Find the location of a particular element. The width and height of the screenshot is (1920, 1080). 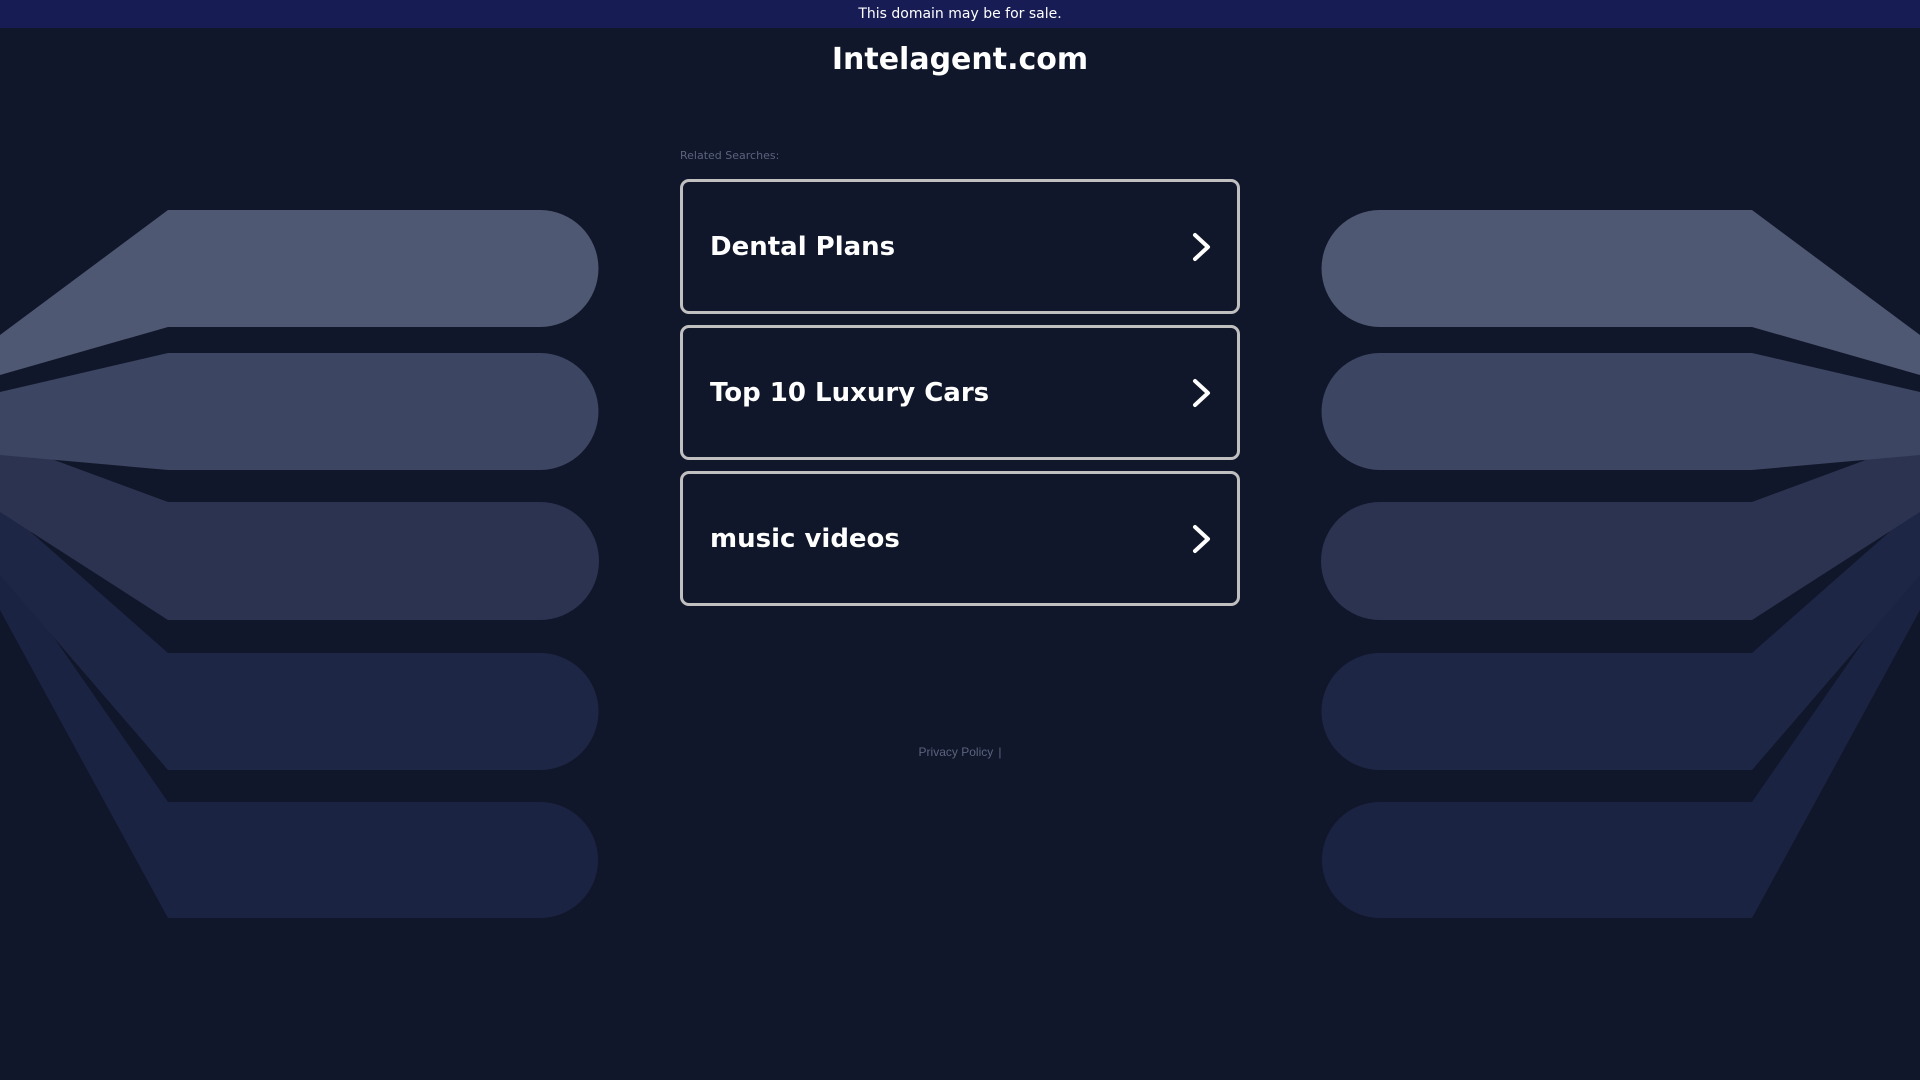

for-sale-text: This domain may be for sale. is located at coordinates (959, 14).